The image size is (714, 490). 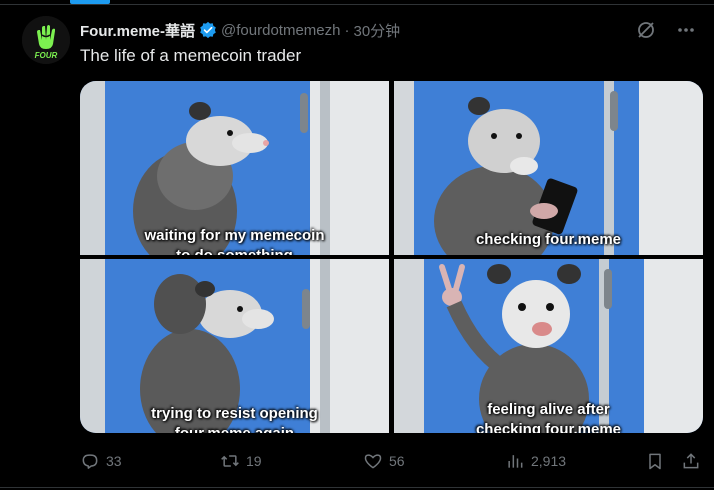 I want to click on panel-caption: trying to resist opening four.meme again, so click(x=234, y=419).